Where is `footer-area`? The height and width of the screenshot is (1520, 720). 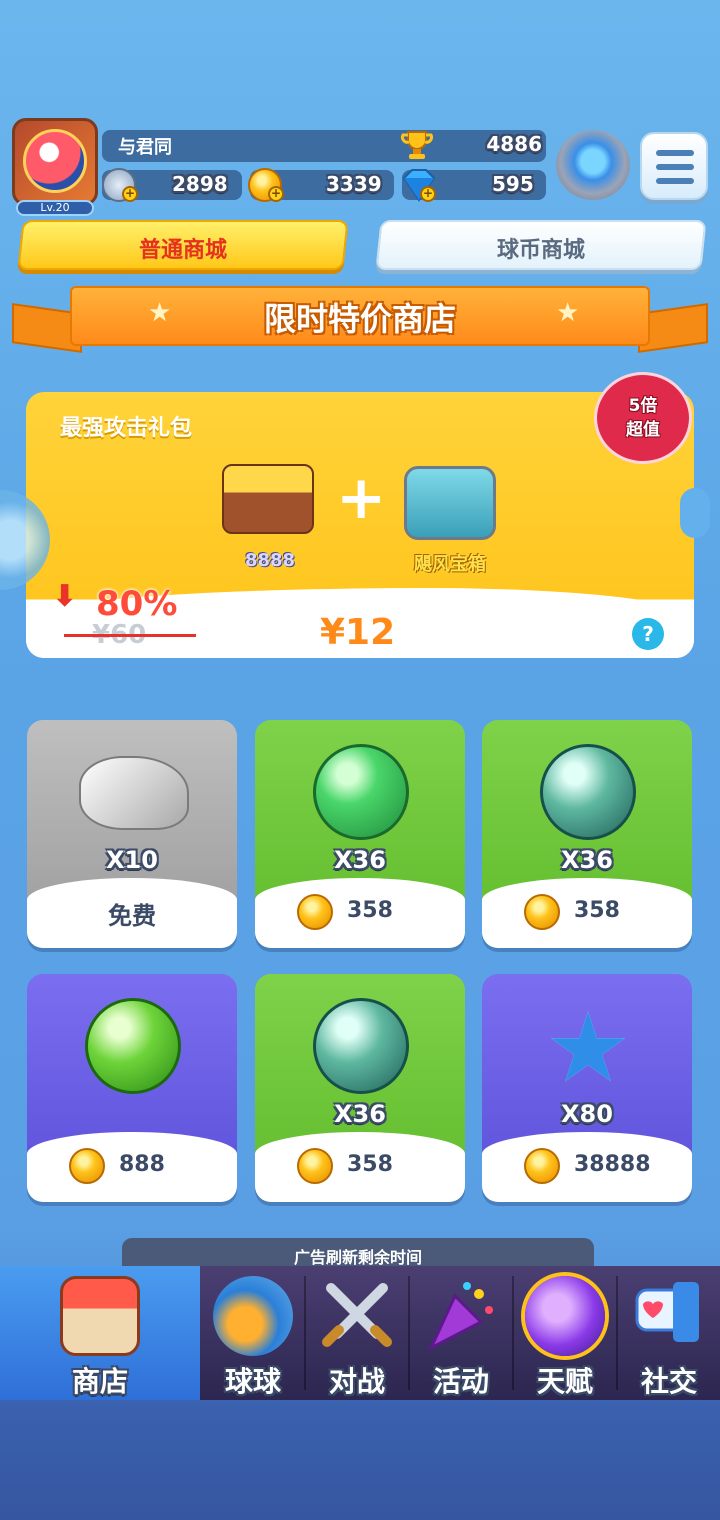 footer-area is located at coordinates (360, 1460).